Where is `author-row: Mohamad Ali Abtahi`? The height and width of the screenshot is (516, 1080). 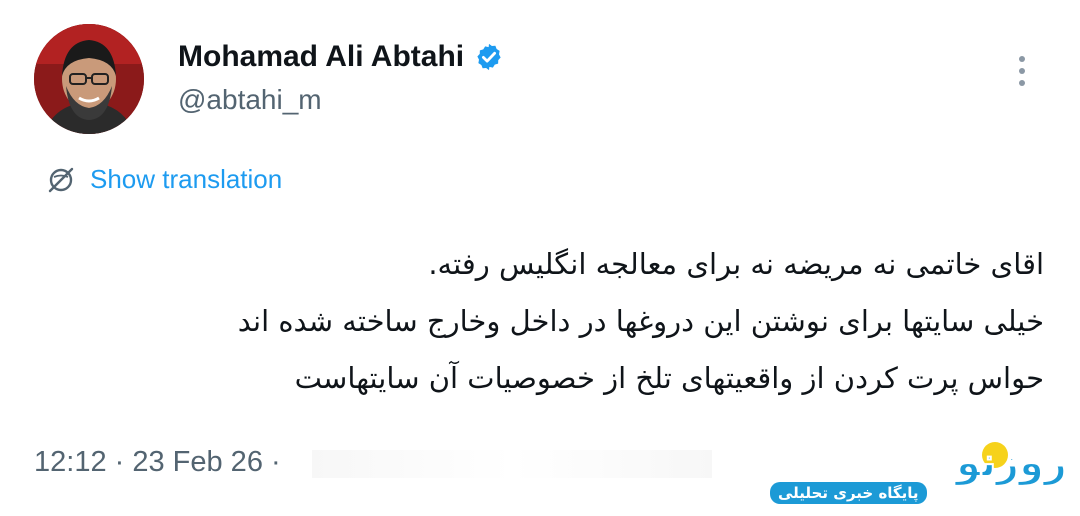
author-row: Mohamad Ali Abtahi is located at coordinates (341, 57).